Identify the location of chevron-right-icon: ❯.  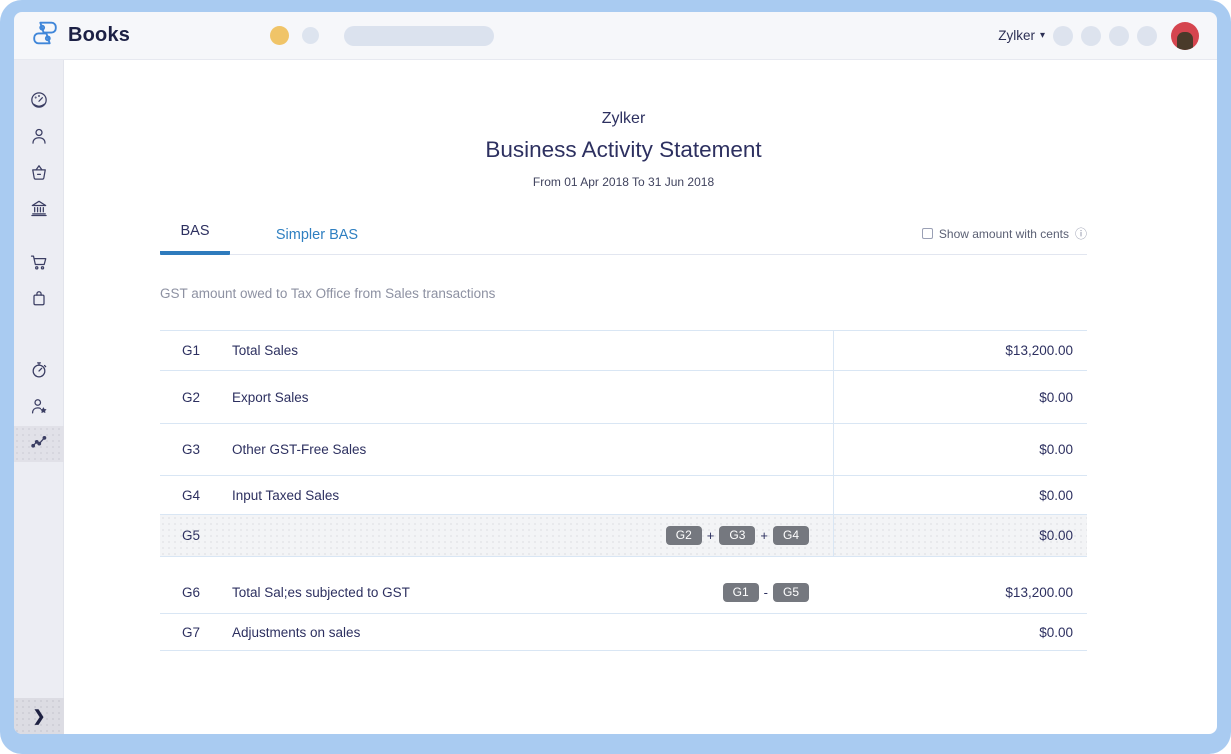
(39, 716).